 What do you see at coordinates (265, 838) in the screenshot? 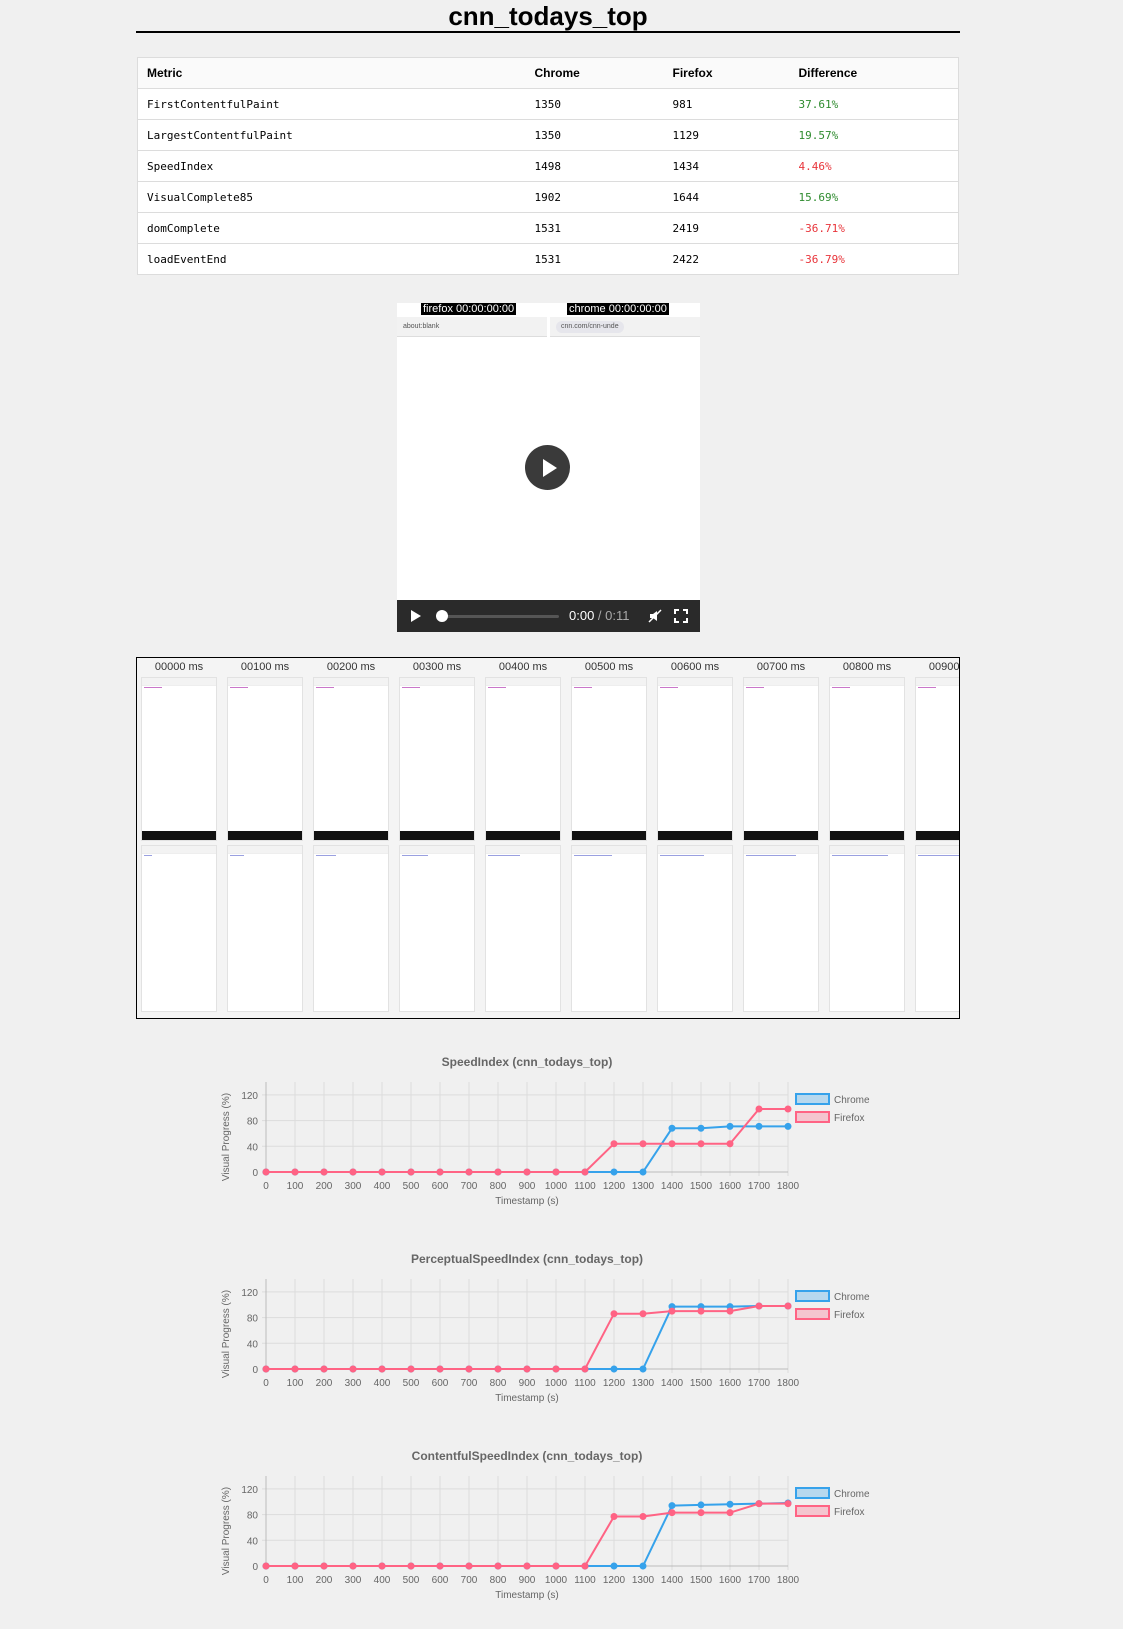
I see `filmstrip-frame: 00100 ms` at bounding box center [265, 838].